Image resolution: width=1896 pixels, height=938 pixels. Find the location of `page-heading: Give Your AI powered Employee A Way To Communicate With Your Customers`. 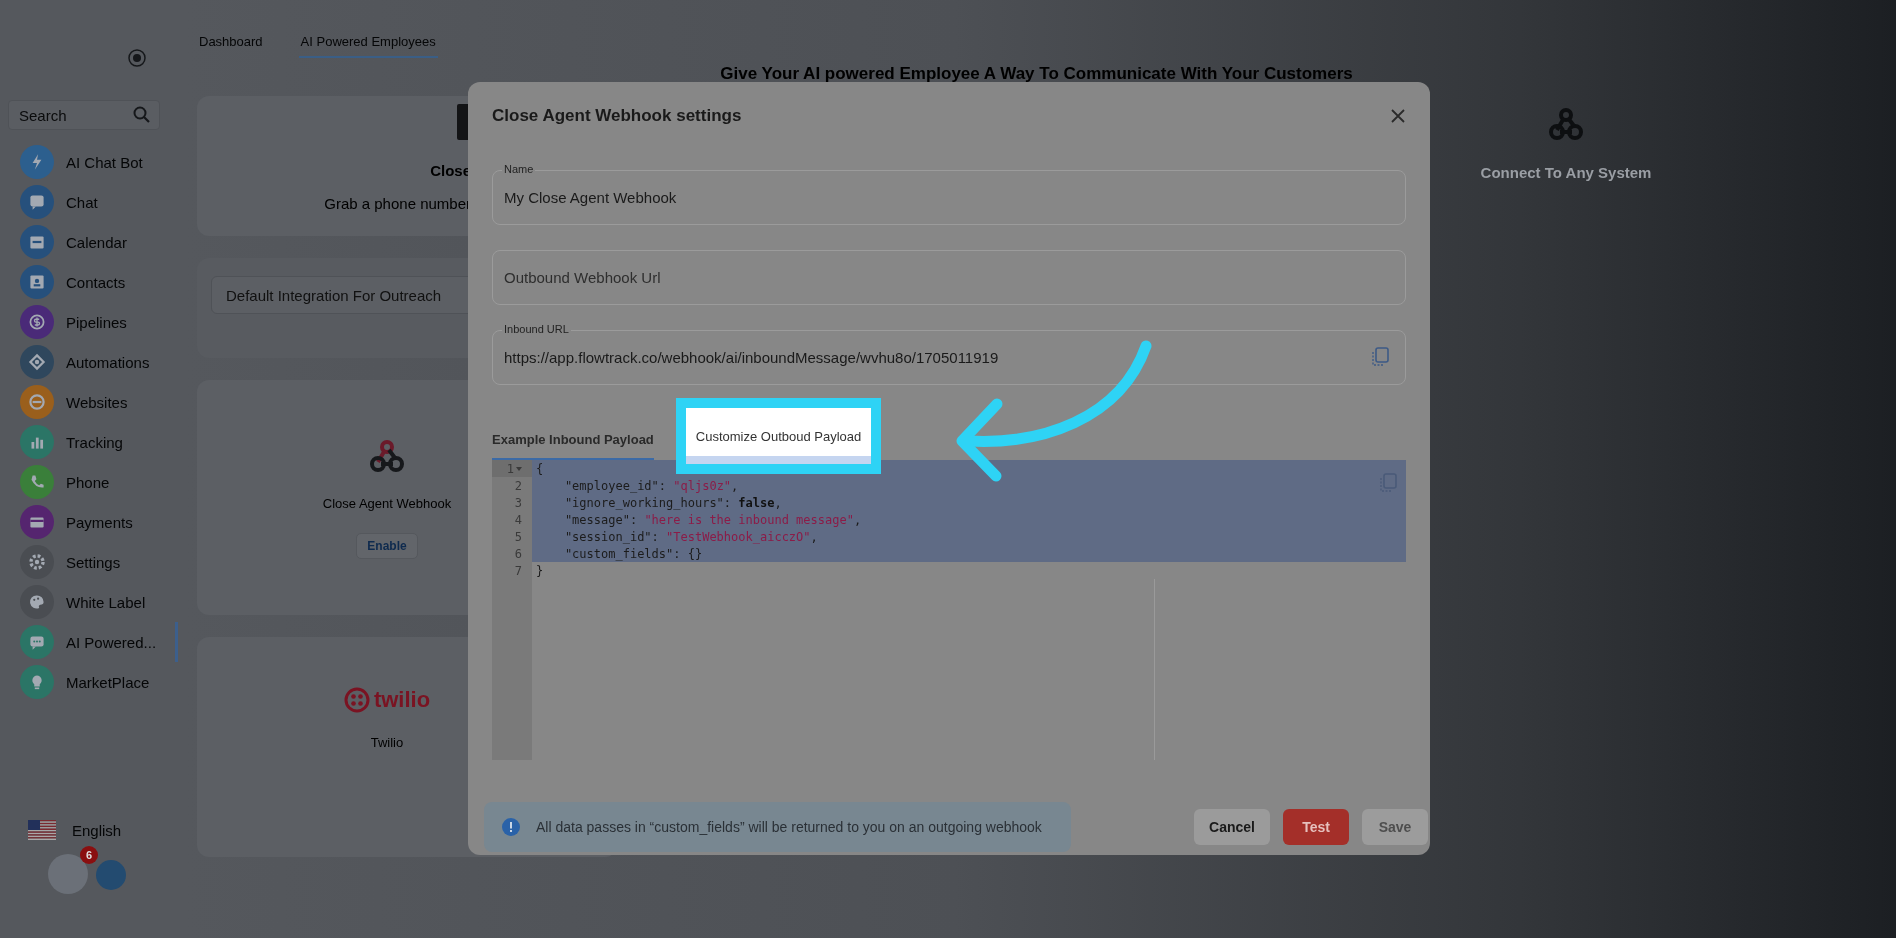

page-heading: Give Your AI powered Employee A Way To Communicate With Your Customers is located at coordinates (1036, 74).